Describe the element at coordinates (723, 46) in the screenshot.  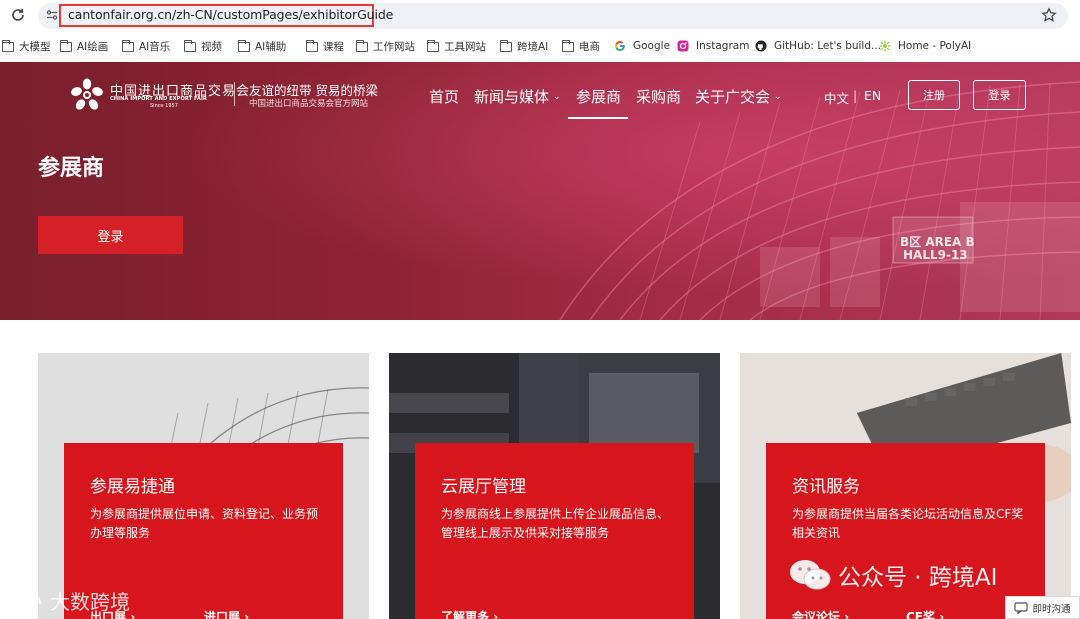
I see `bookmark-label: Instagram` at that location.